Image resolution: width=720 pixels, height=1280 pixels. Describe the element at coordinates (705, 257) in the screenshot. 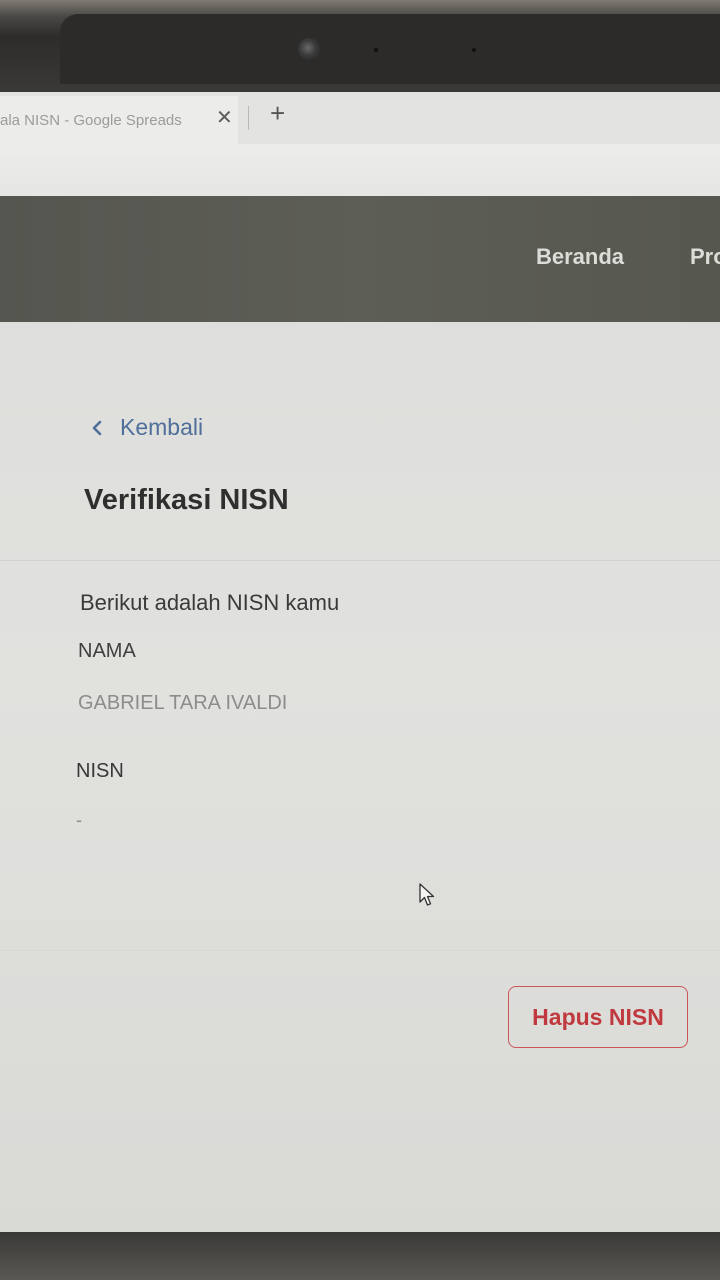

I see `nav-link-profil: Pro` at that location.